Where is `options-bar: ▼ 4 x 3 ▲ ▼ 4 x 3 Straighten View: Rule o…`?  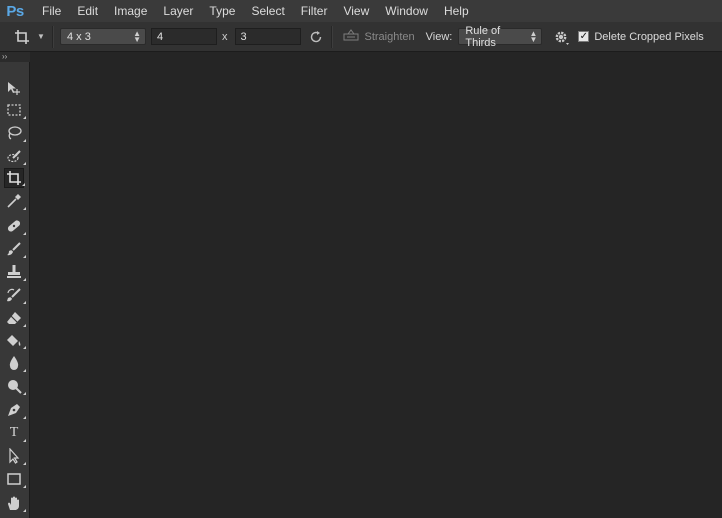 options-bar: ▼ 4 x 3 ▲ ▼ 4 x 3 Straighten View: Rule o… is located at coordinates (361, 37).